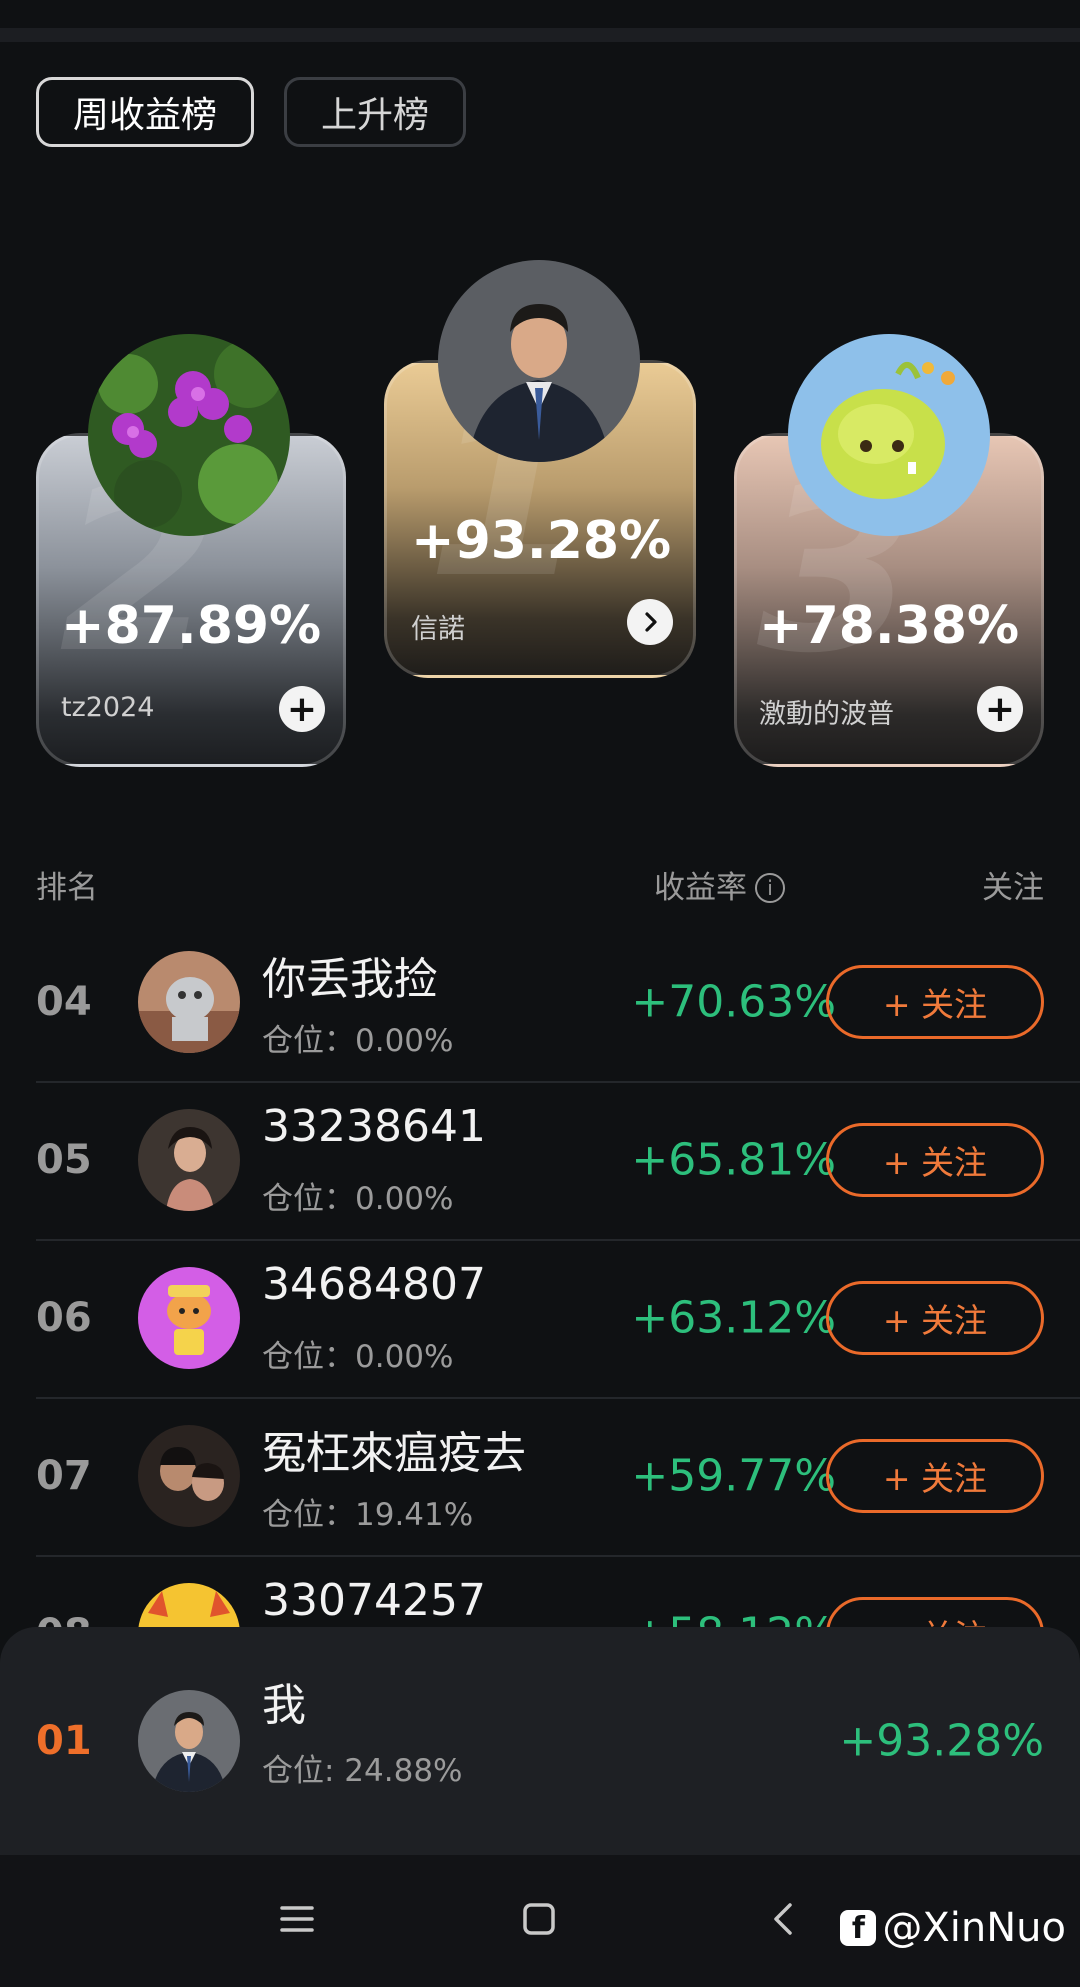 Image resolution: width=1080 pixels, height=1987 pixels. I want to click on row-return-rate: +63.12%, so click(733, 1318).